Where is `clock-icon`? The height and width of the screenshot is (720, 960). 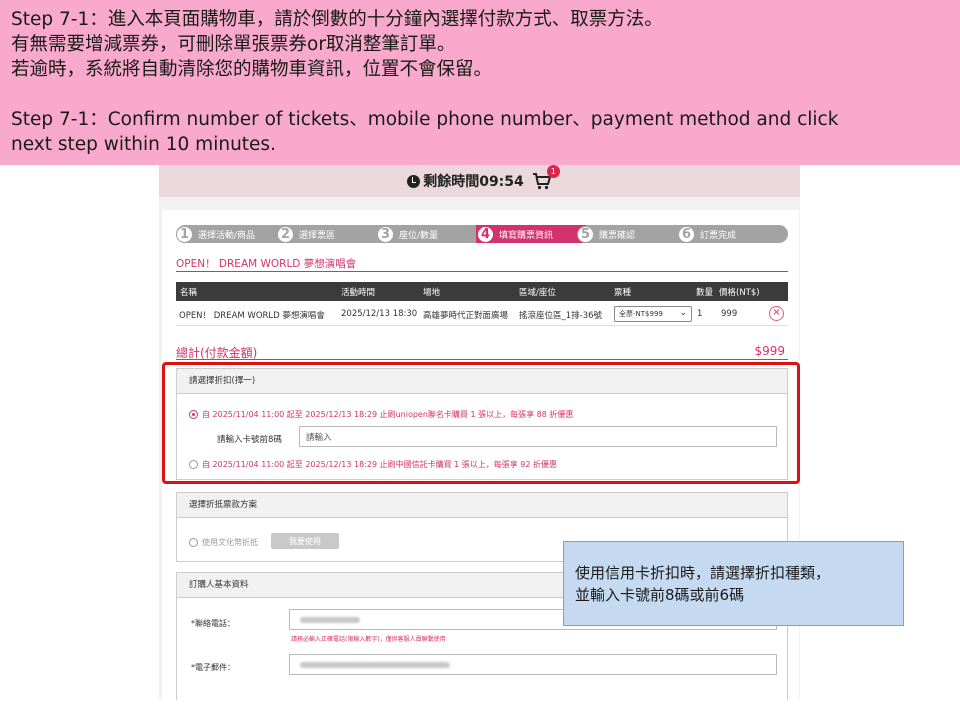 clock-icon is located at coordinates (414, 181).